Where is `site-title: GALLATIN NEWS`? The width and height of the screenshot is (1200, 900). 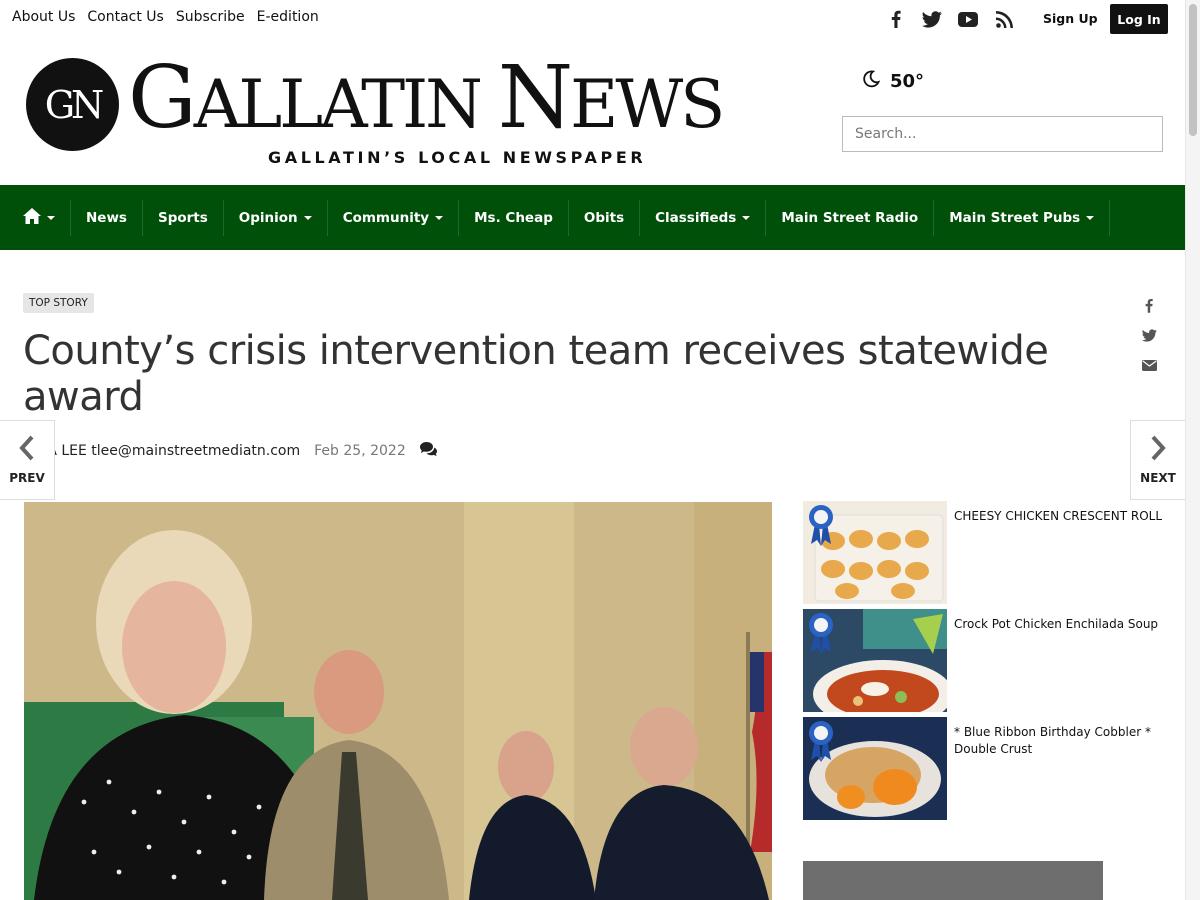 site-title: GALLATIN NEWS is located at coordinates (426, 101).